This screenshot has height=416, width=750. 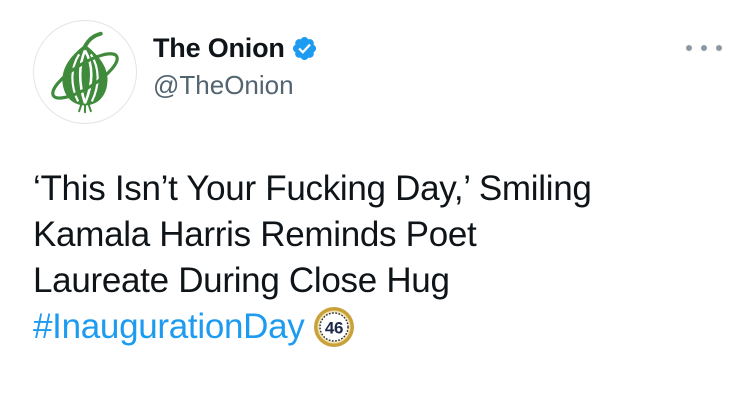 I want to click on inauguration-46-hashflag-icon: 46, so click(x=334, y=327).